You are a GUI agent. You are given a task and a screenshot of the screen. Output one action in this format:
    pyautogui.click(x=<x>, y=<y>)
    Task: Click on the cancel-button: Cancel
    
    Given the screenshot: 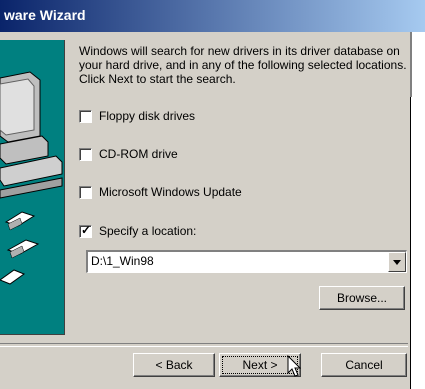 What is the action you would take?
    pyautogui.click(x=364, y=365)
    